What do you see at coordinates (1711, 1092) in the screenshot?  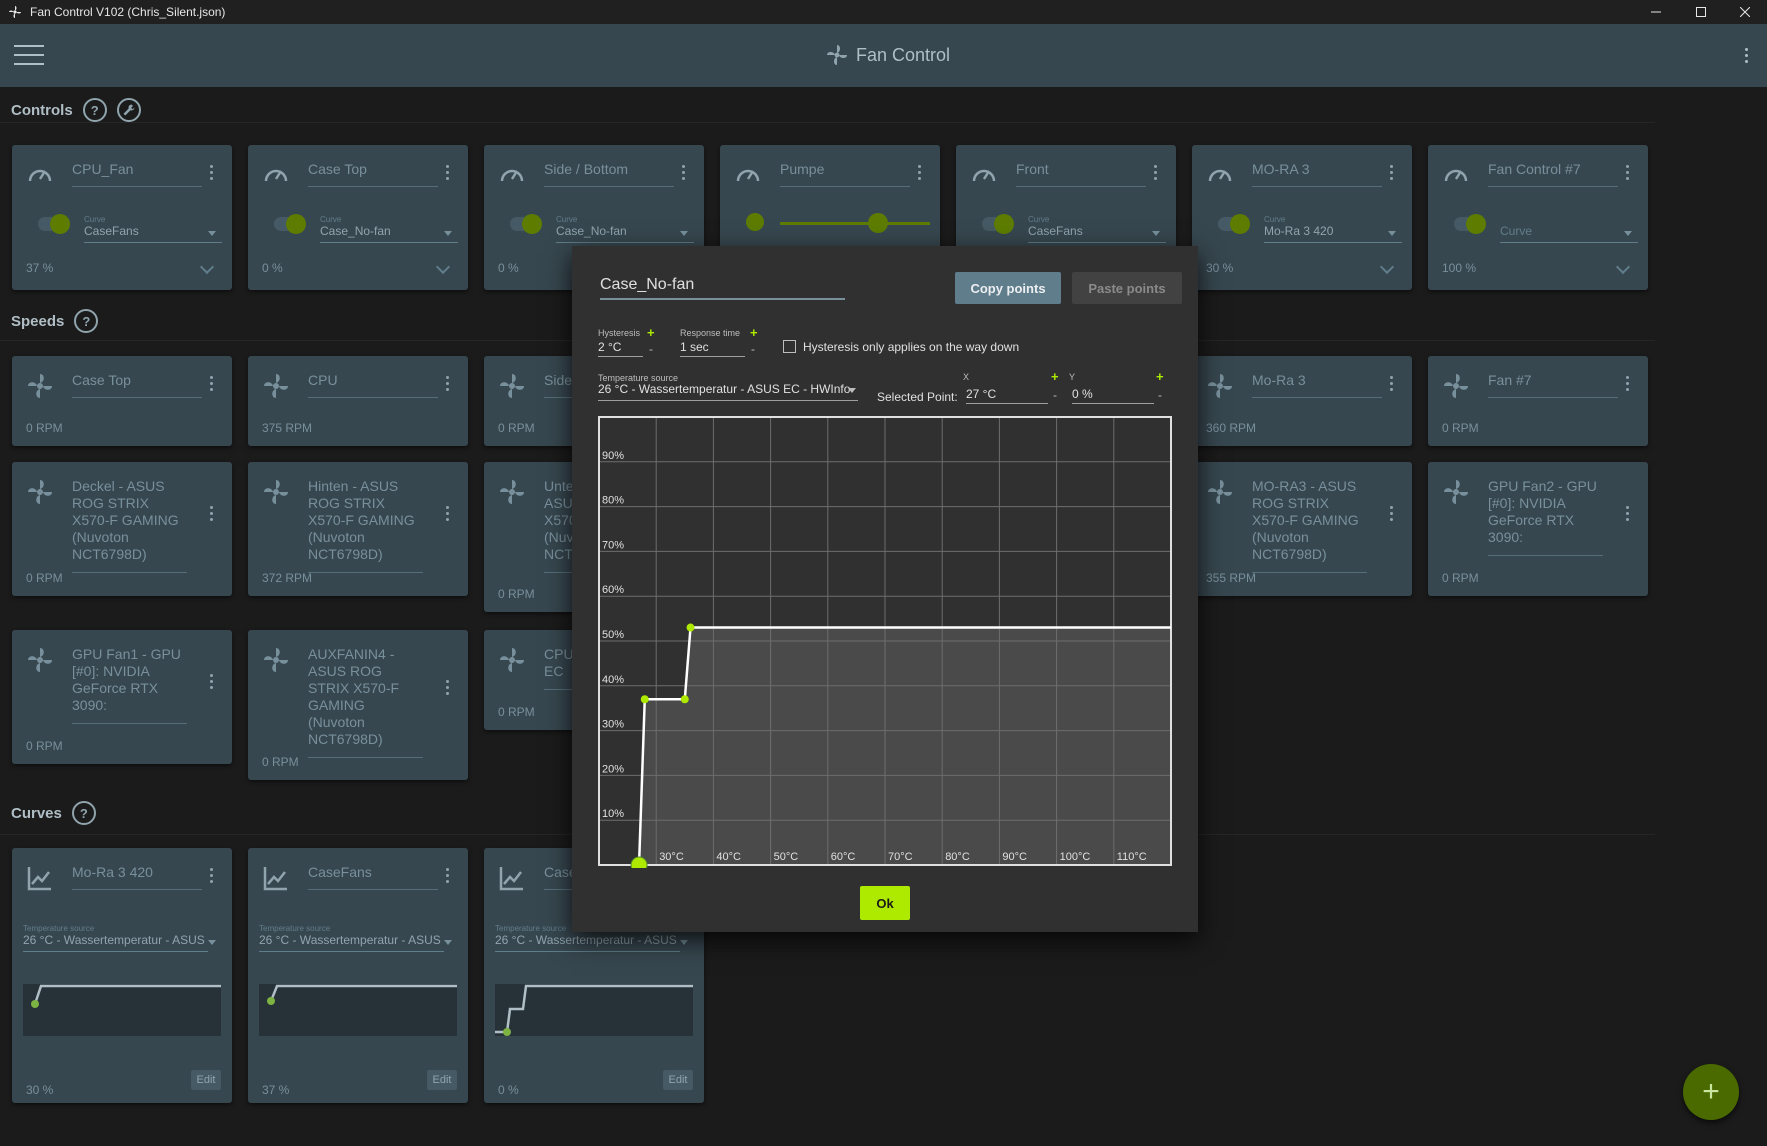 I see `add-button: +` at bounding box center [1711, 1092].